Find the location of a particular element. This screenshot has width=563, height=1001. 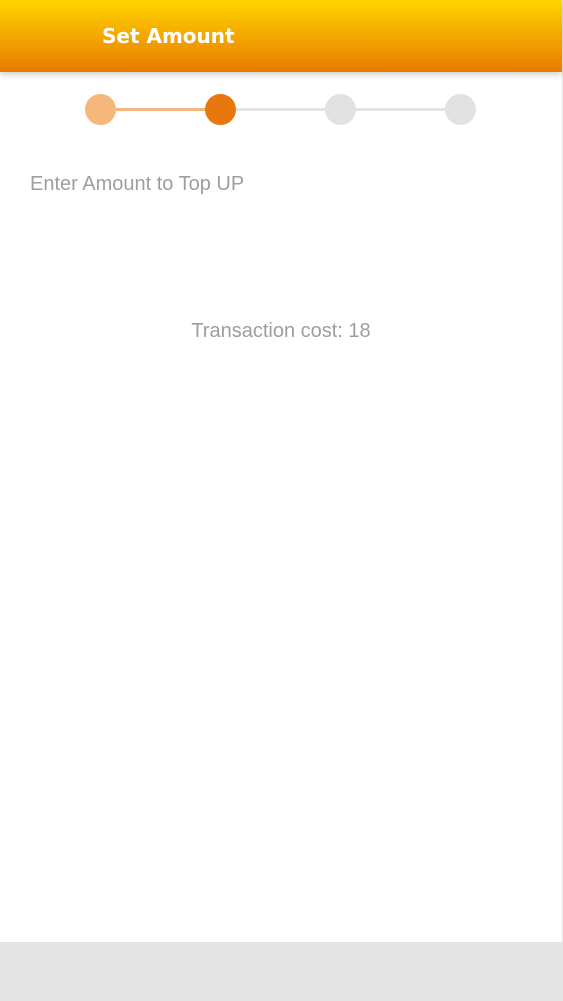

transaction-cost-text: Transaction cost: 18 is located at coordinates (281, 331).